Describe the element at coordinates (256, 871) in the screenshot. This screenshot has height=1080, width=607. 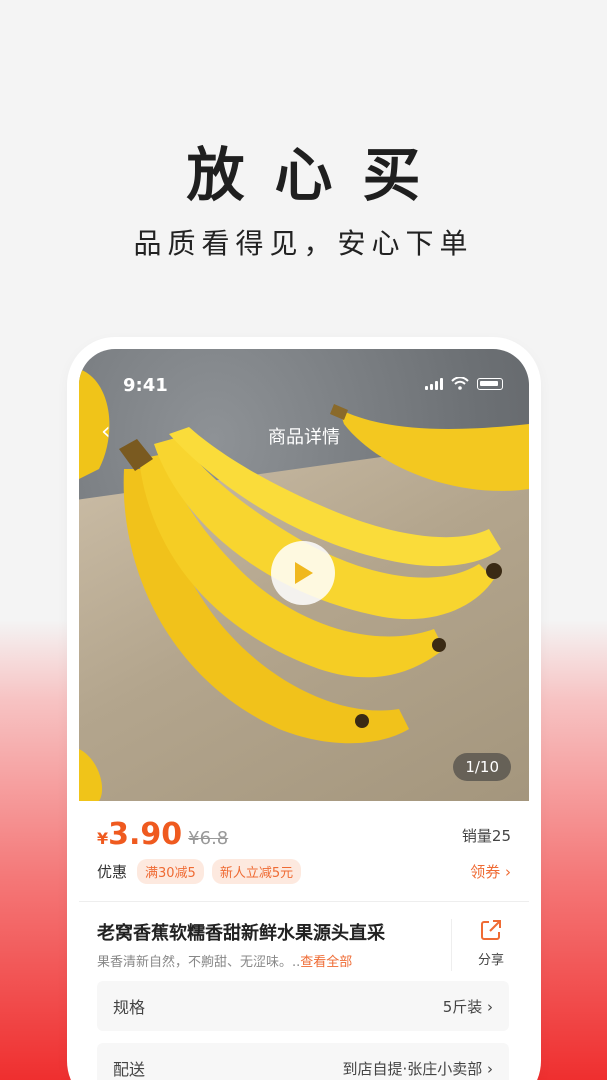
I see `promo-tag: 新人立减5元` at that location.